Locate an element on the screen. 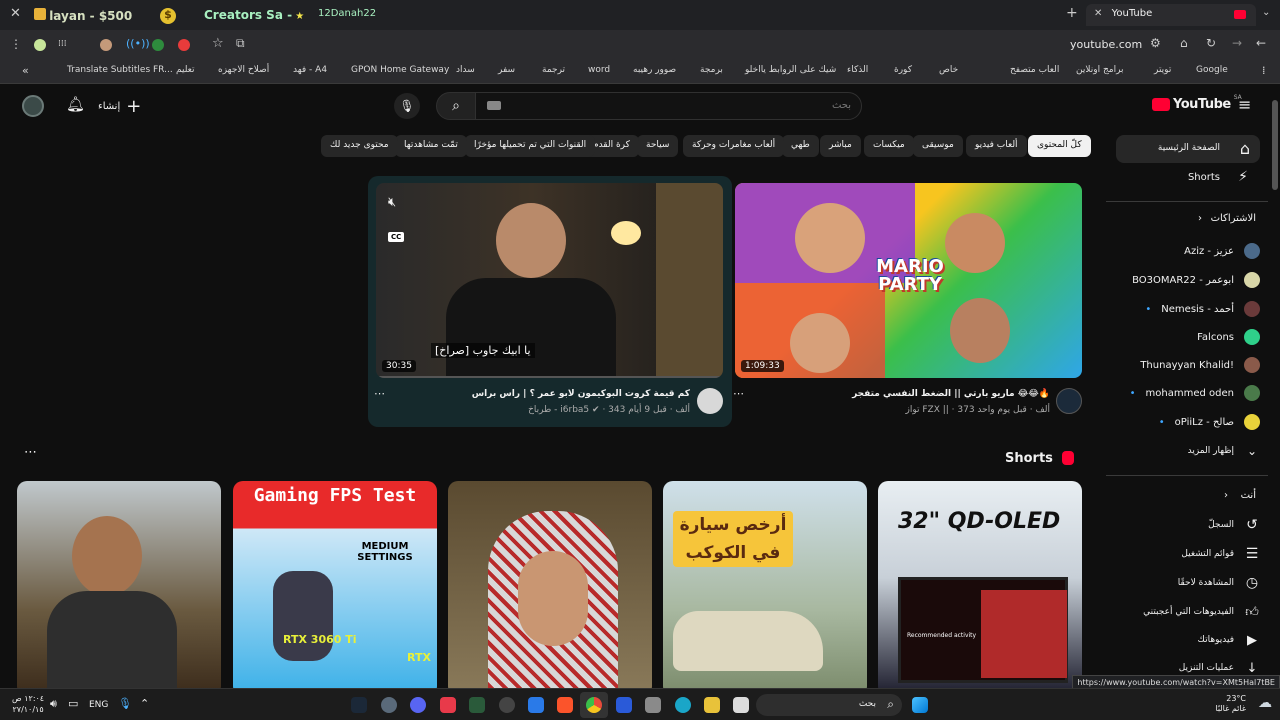  sidebar-item-your-videos: فيديوهاتك ▶ is located at coordinates (1229, 640).